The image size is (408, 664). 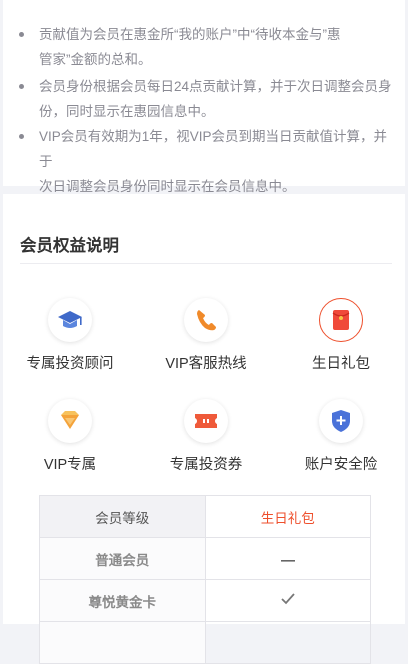 What do you see at coordinates (287, 558) in the screenshot?
I see `dash-icon` at bounding box center [287, 558].